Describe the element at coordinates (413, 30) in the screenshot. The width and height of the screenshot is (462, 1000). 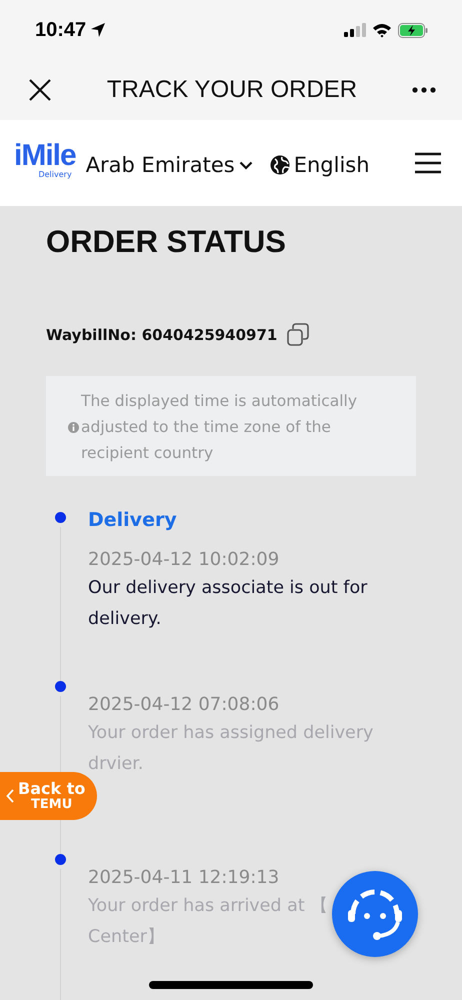
I see `battery-icon` at that location.